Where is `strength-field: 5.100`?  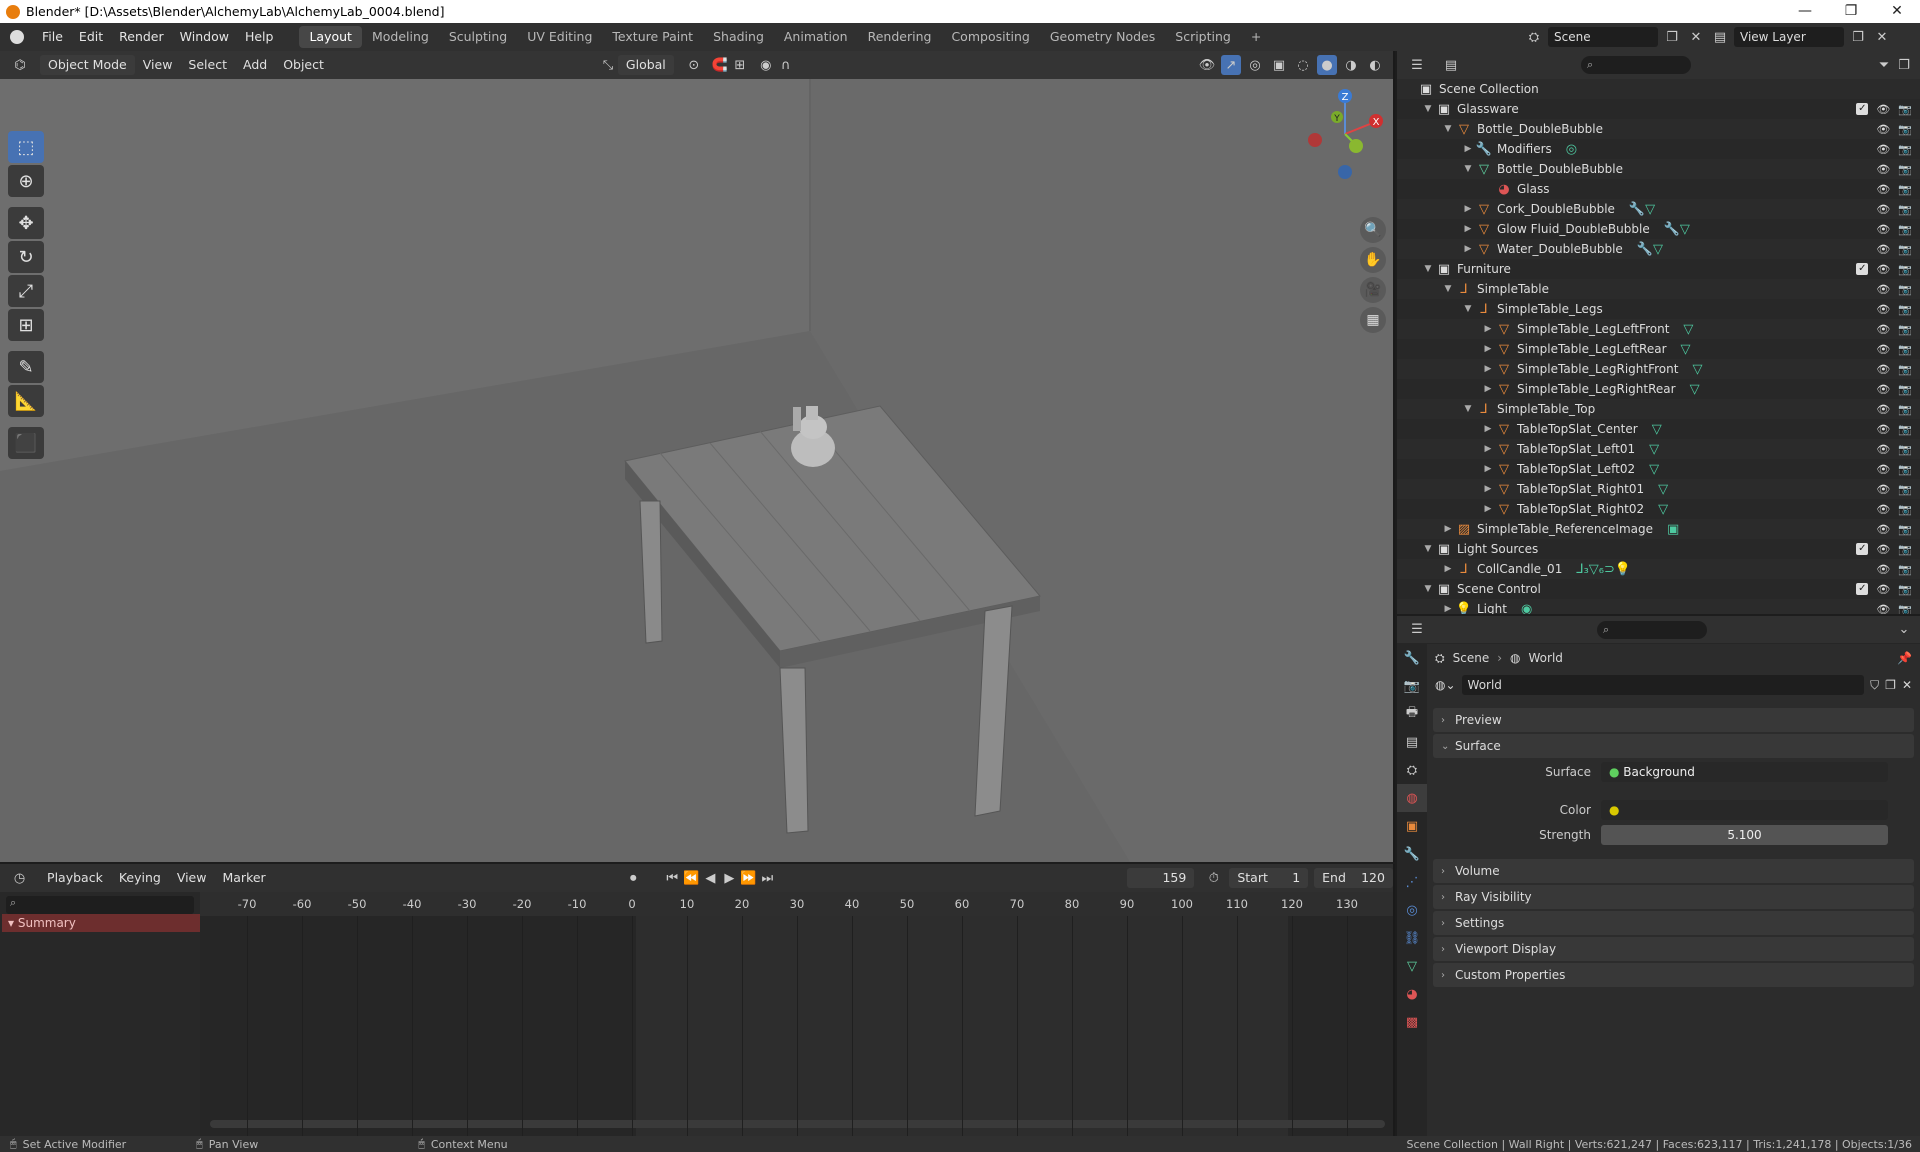
strength-field: 5.100 is located at coordinates (1744, 835).